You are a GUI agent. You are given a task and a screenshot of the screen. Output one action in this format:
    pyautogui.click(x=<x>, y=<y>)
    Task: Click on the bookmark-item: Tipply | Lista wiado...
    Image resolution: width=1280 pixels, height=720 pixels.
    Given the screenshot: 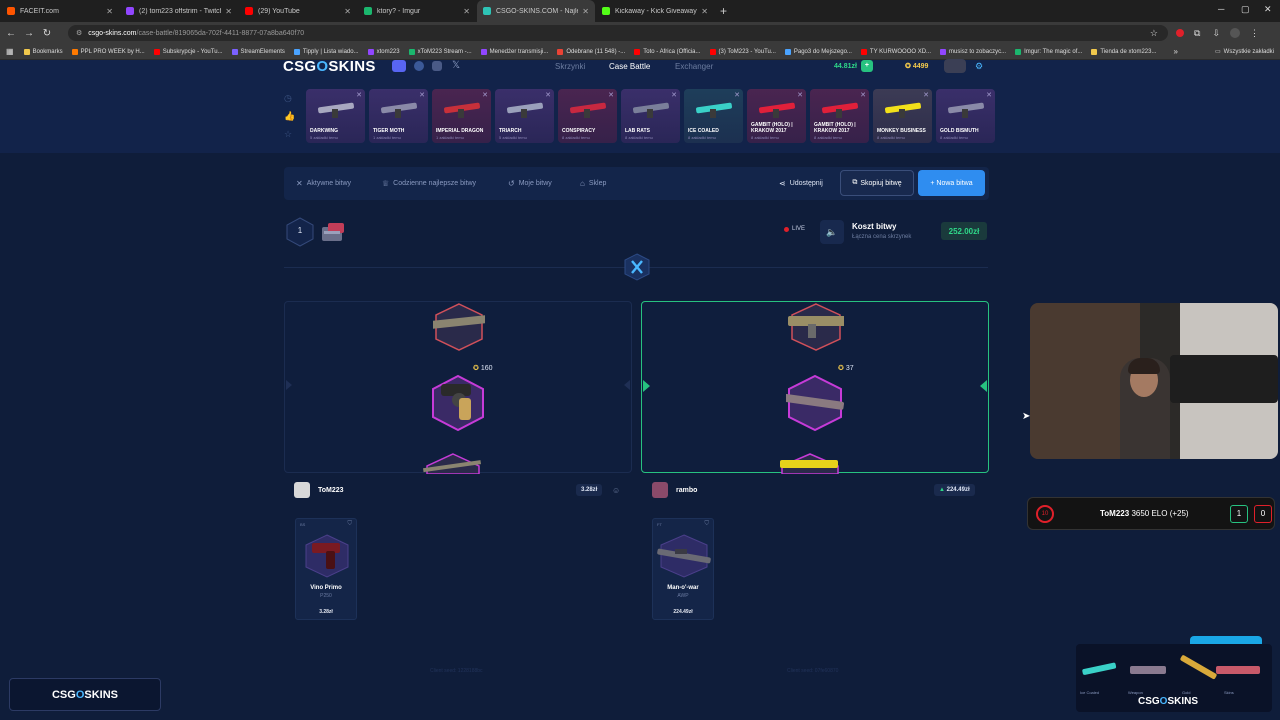 What is the action you would take?
    pyautogui.click(x=326, y=51)
    